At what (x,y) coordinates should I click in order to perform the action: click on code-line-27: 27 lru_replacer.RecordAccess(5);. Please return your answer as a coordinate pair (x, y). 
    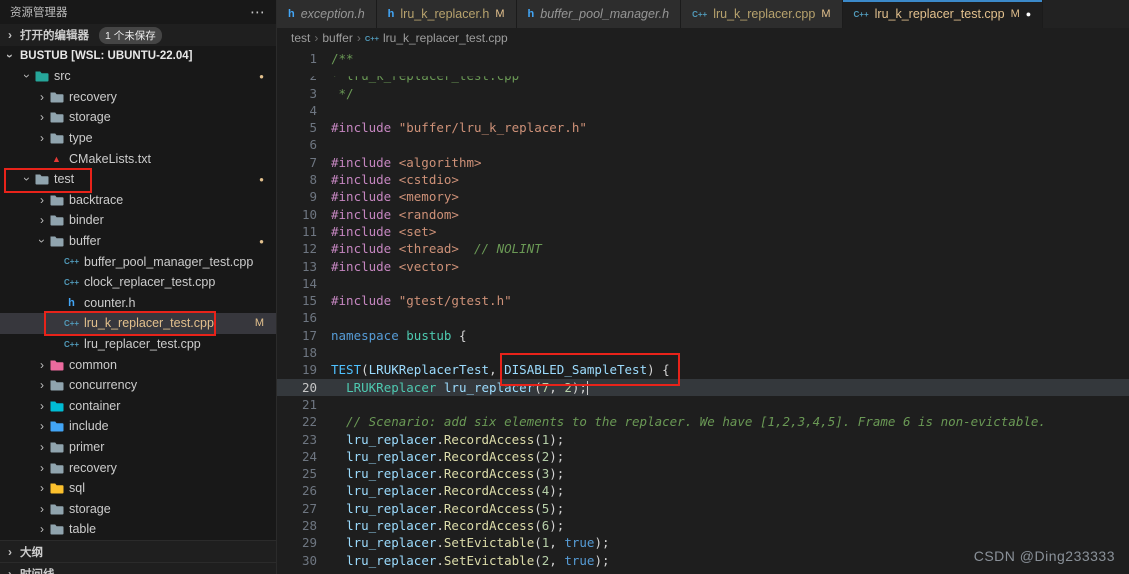
    Looking at the image, I should click on (703, 508).